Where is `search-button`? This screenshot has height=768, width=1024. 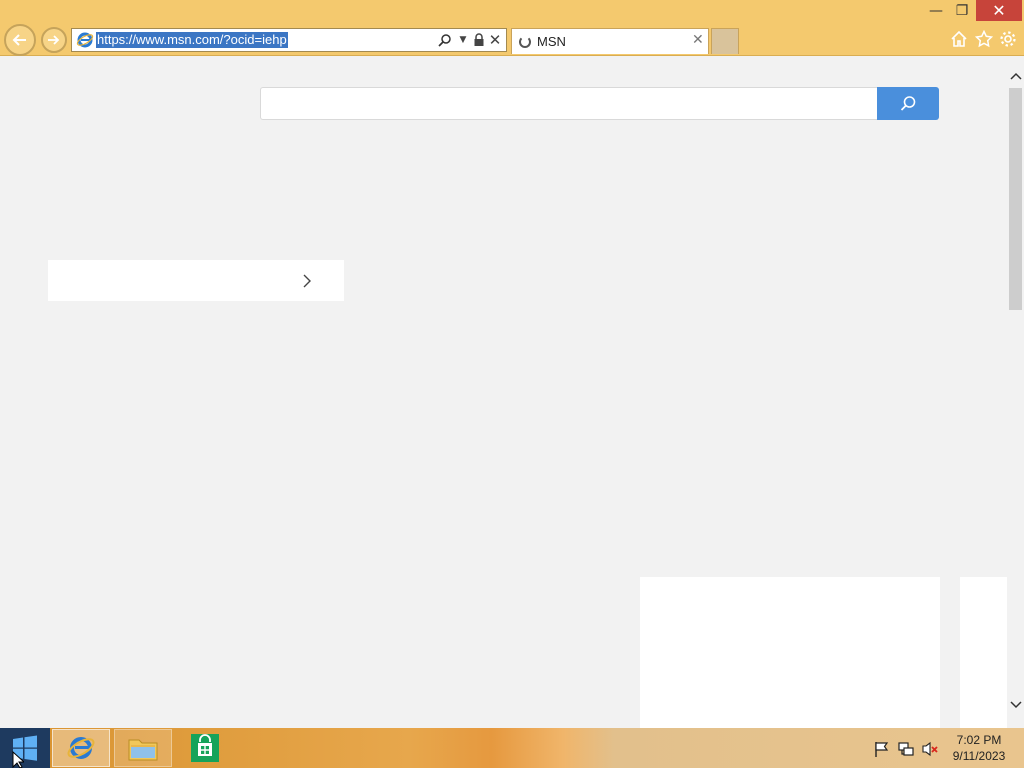
search-button is located at coordinates (908, 103).